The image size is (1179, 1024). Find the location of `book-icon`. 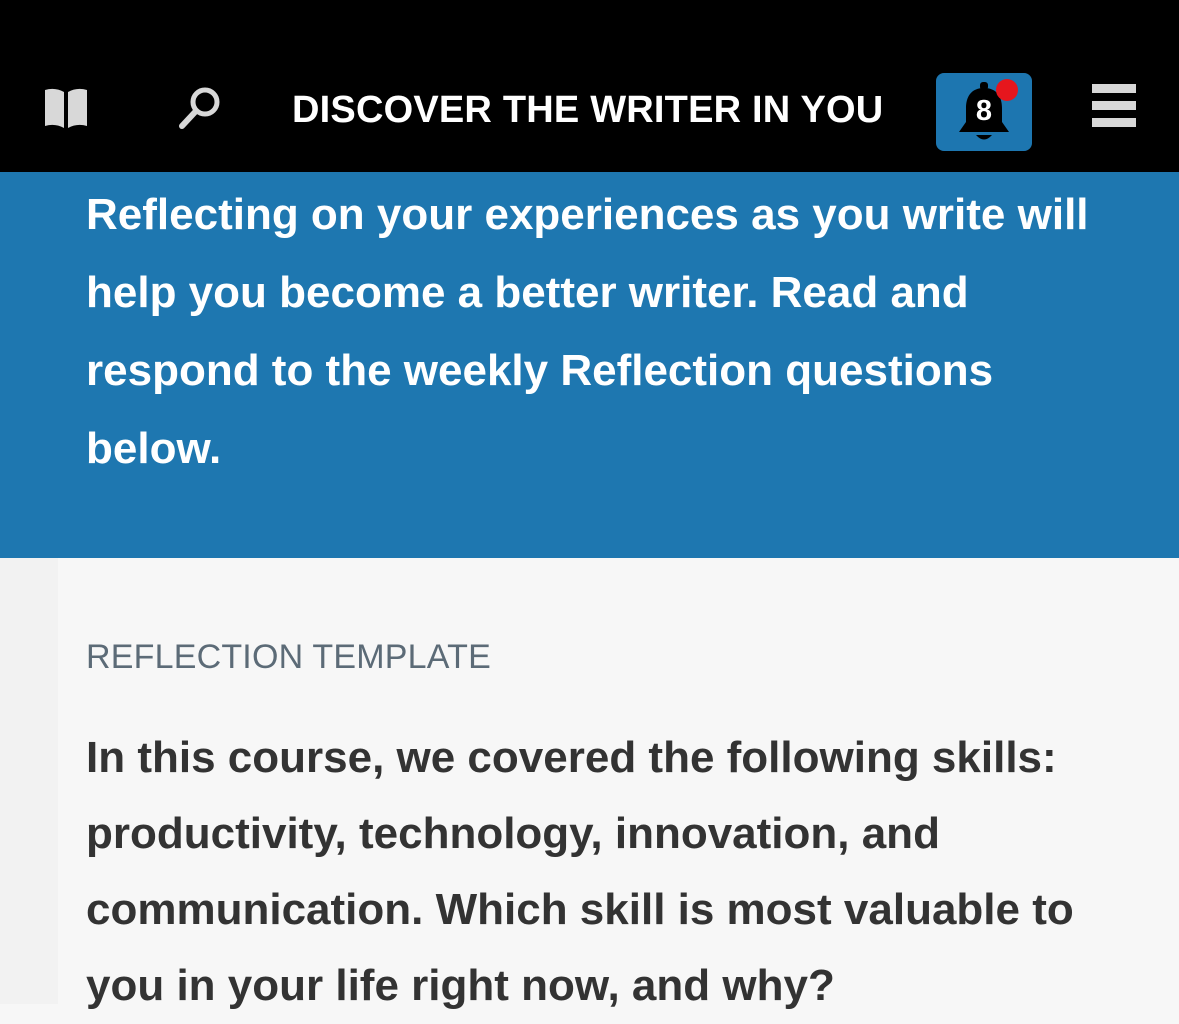

book-icon is located at coordinates (66, 108).